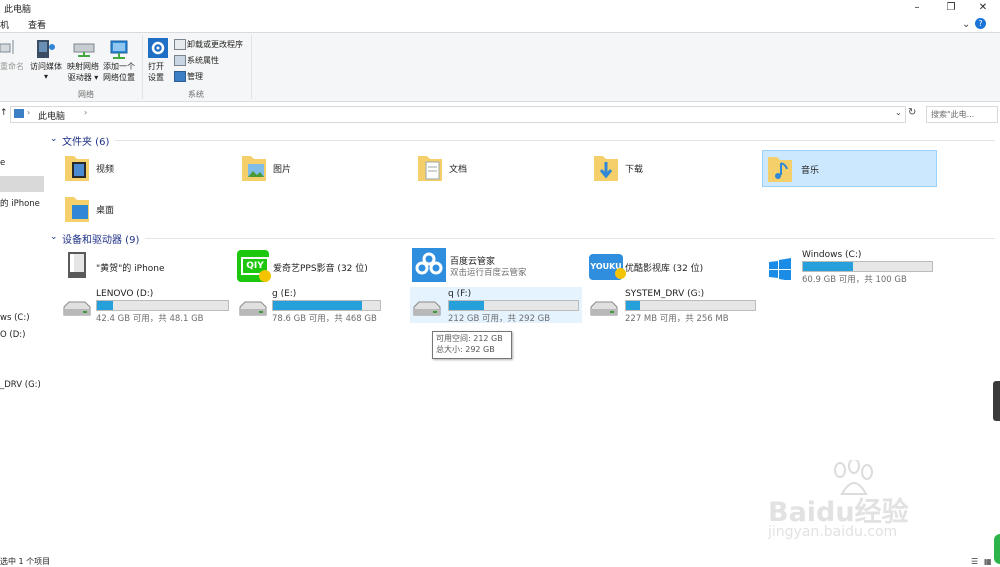 The image size is (1000, 567). Describe the element at coordinates (465, 349) in the screenshot. I see `tooltip-total-size: 总大小: 292 GB` at that location.